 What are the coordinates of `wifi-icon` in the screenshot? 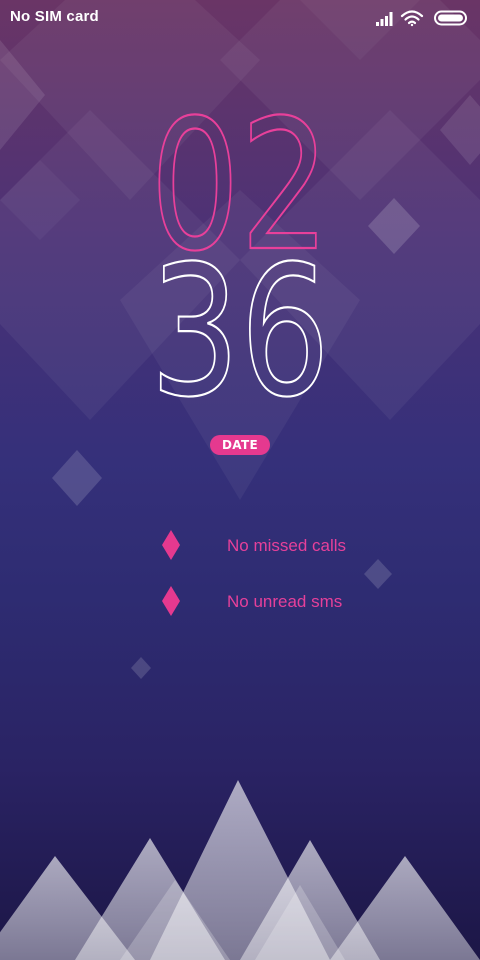 It's located at (412, 18).